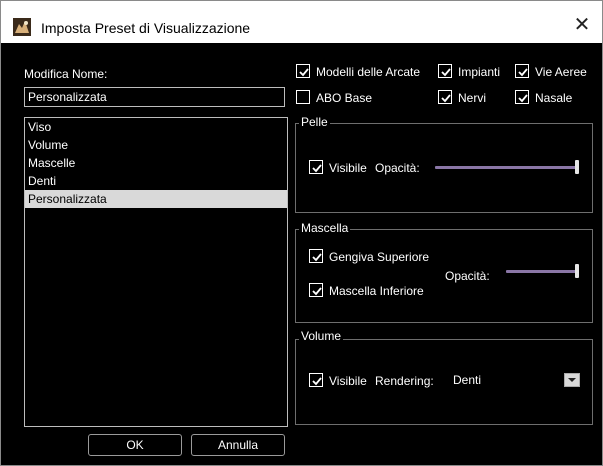 The height and width of the screenshot is (466, 603). Describe the element at coordinates (135, 445) in the screenshot. I see `ok-button: OK` at that location.